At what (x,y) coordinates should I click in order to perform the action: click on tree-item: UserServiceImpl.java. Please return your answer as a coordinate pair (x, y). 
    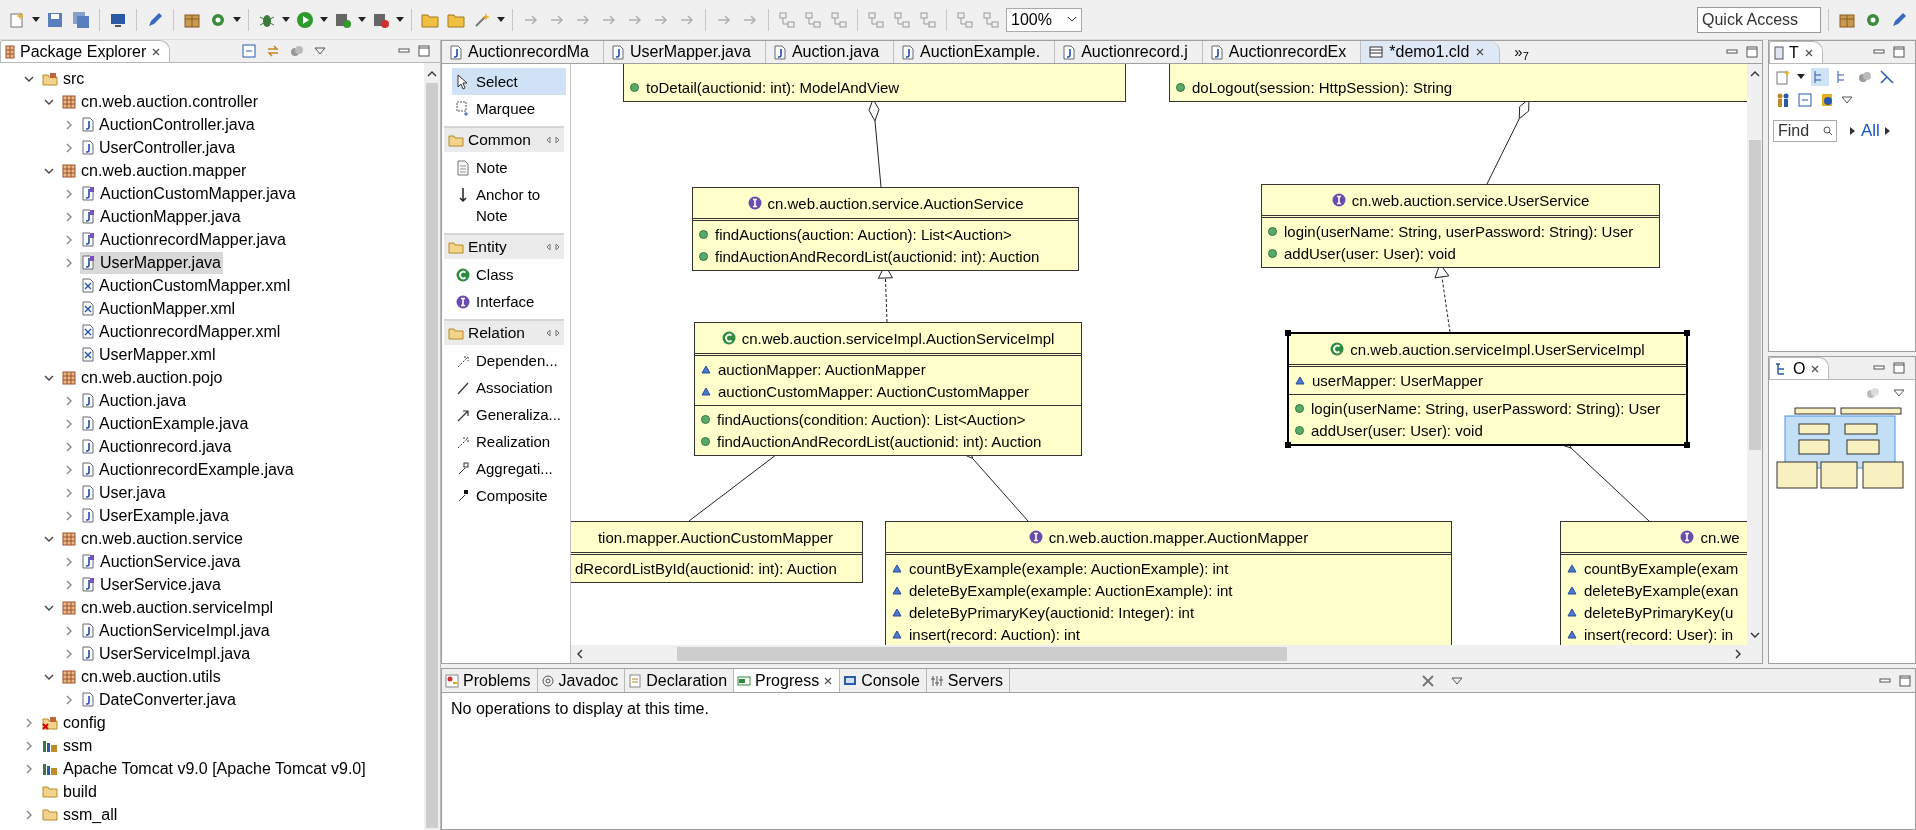
    Looking at the image, I should click on (166, 653).